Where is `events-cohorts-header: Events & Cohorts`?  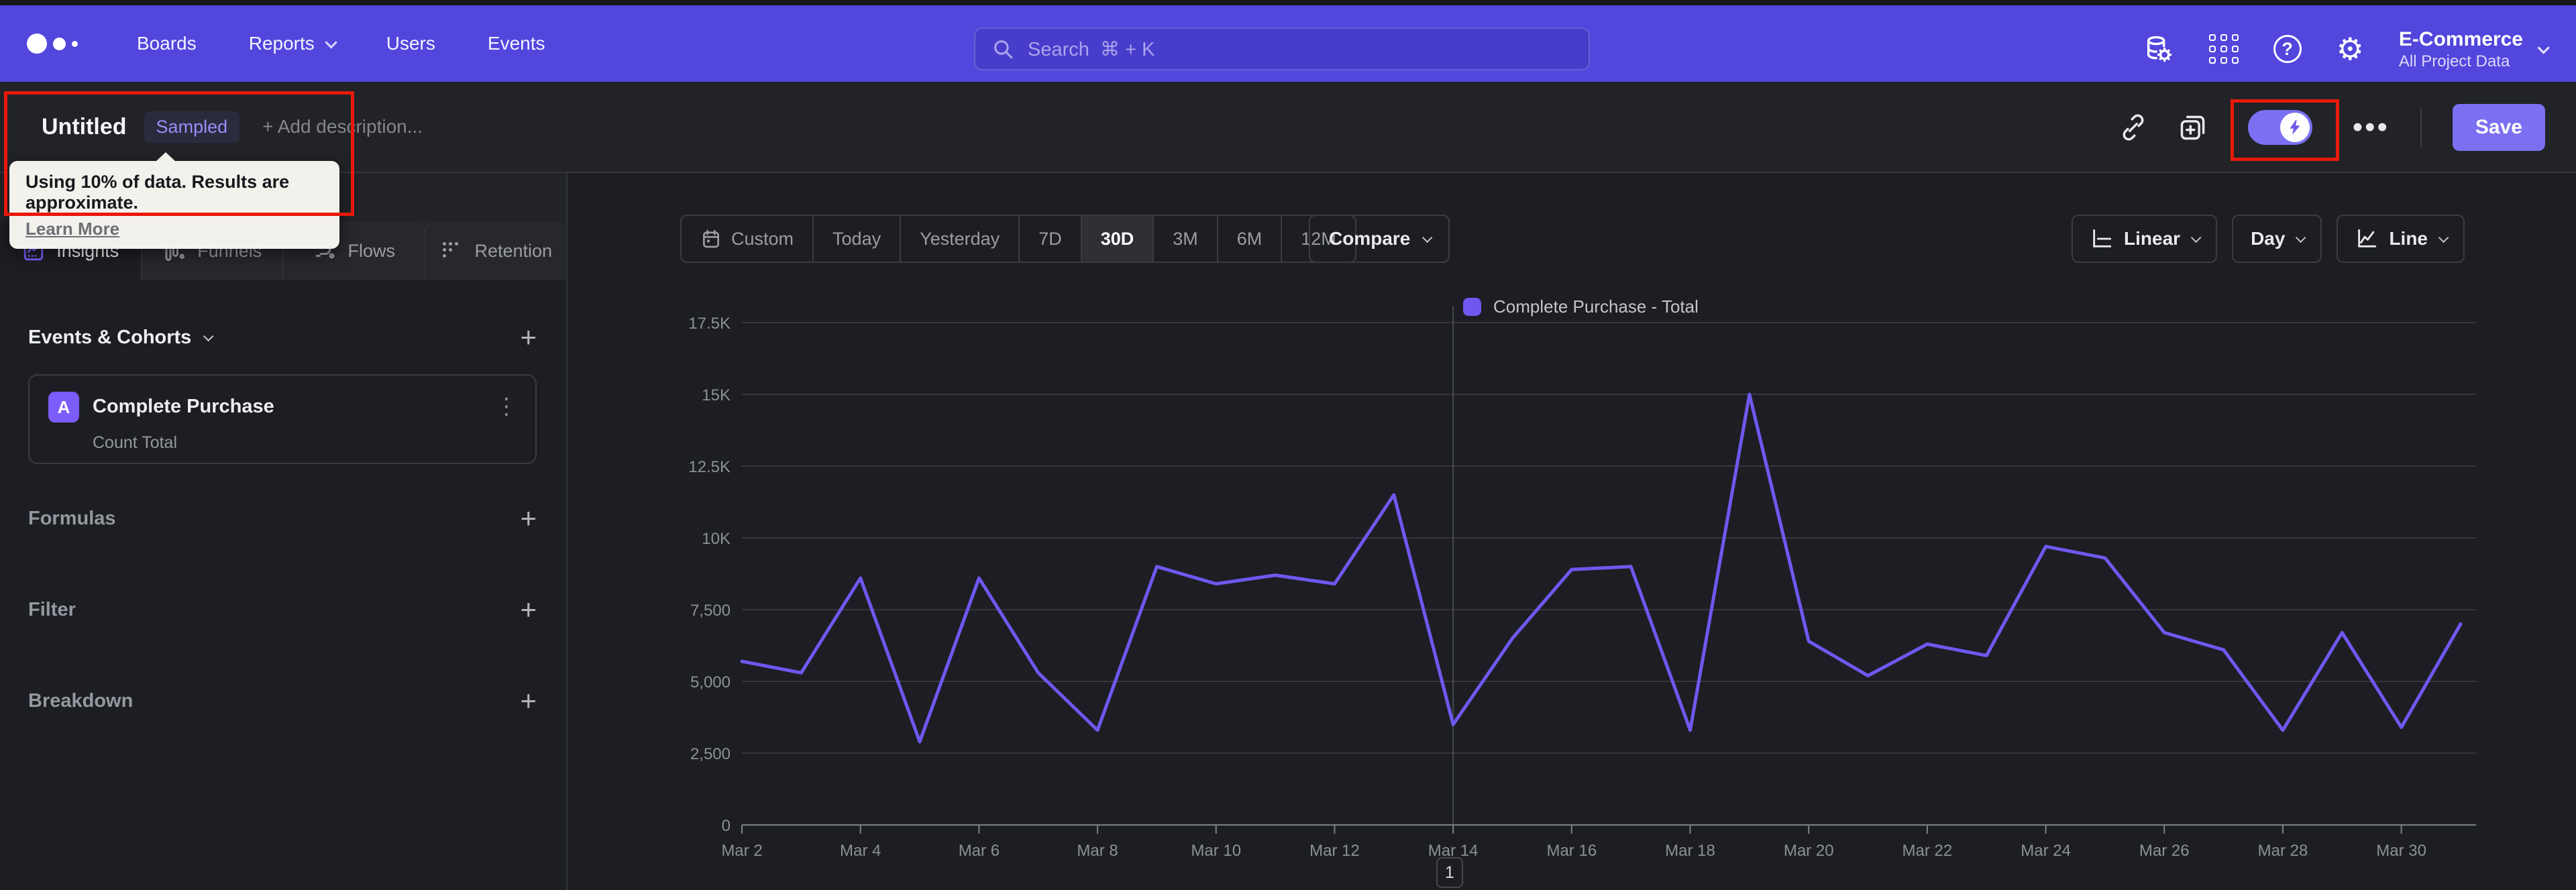 events-cohorts-header: Events & Cohorts is located at coordinates (121, 338).